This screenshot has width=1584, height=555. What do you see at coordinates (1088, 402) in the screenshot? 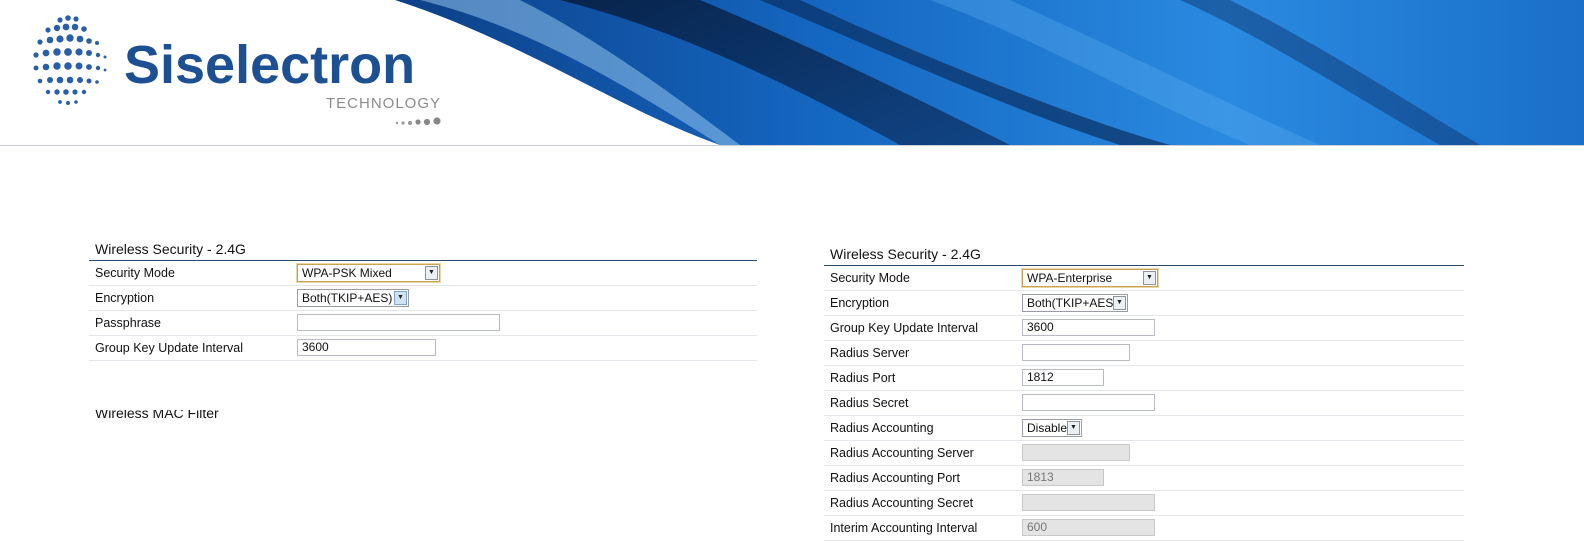
I see `radius-secret-input` at bounding box center [1088, 402].